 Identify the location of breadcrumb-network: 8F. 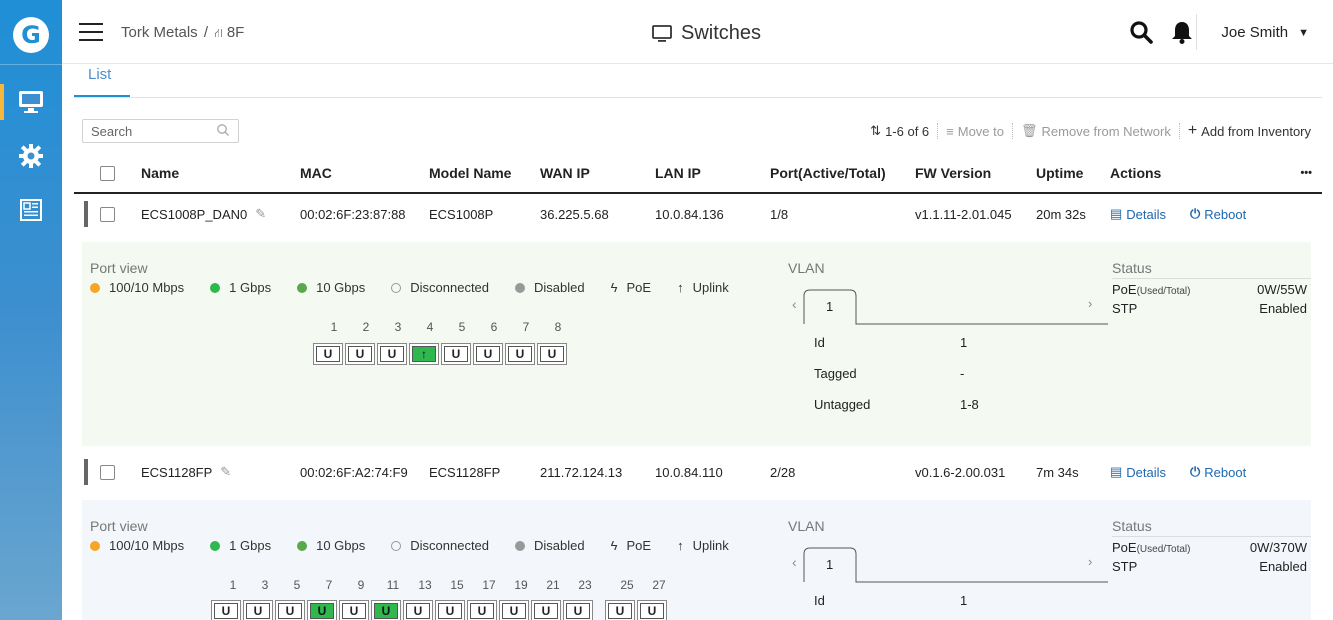
(236, 32).